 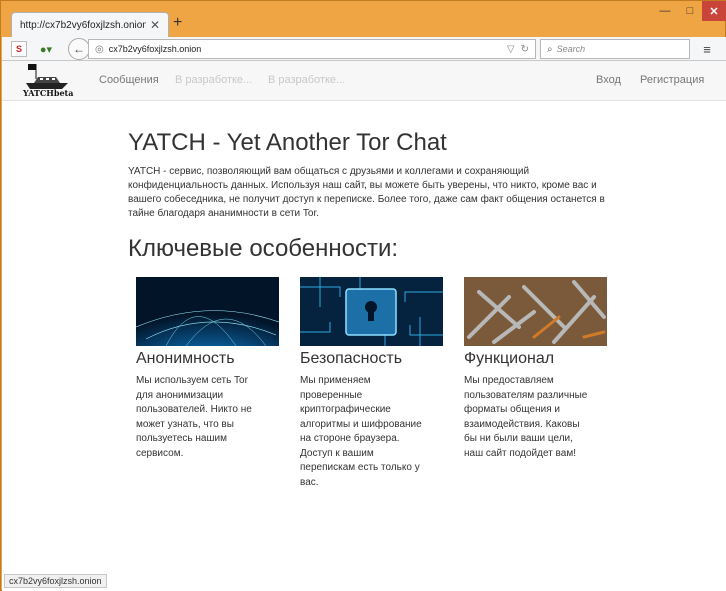 I want to click on address-bar: ◎ cx7b2vy6foxjlzsh.onion ▽ ↻, so click(x=312, y=49).